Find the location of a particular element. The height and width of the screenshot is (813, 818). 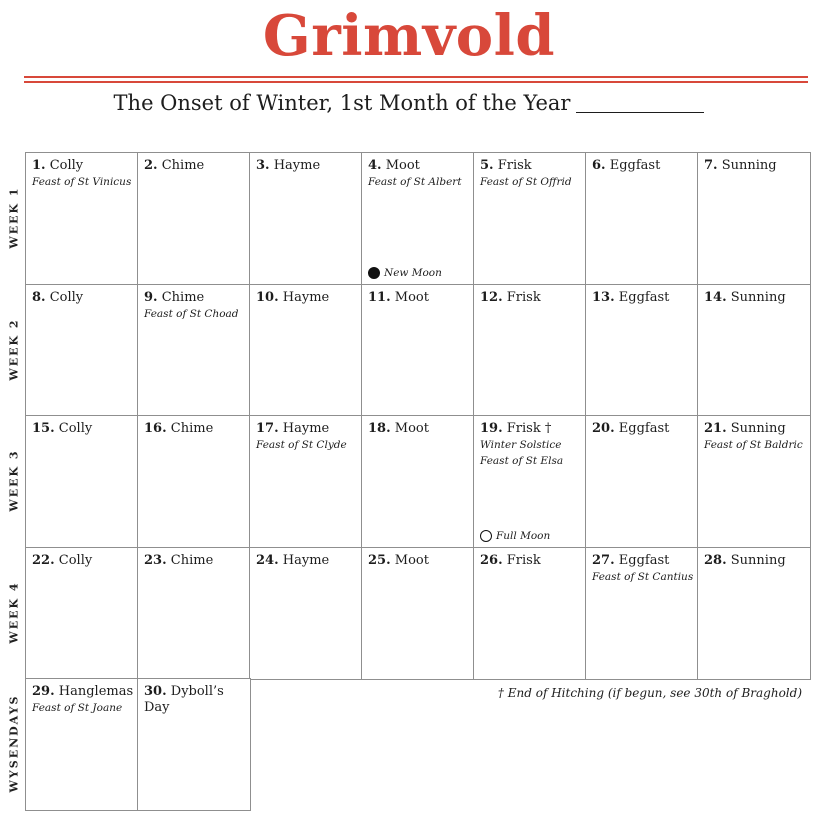

day-heading: 14. Sunning is located at coordinates (754, 298).